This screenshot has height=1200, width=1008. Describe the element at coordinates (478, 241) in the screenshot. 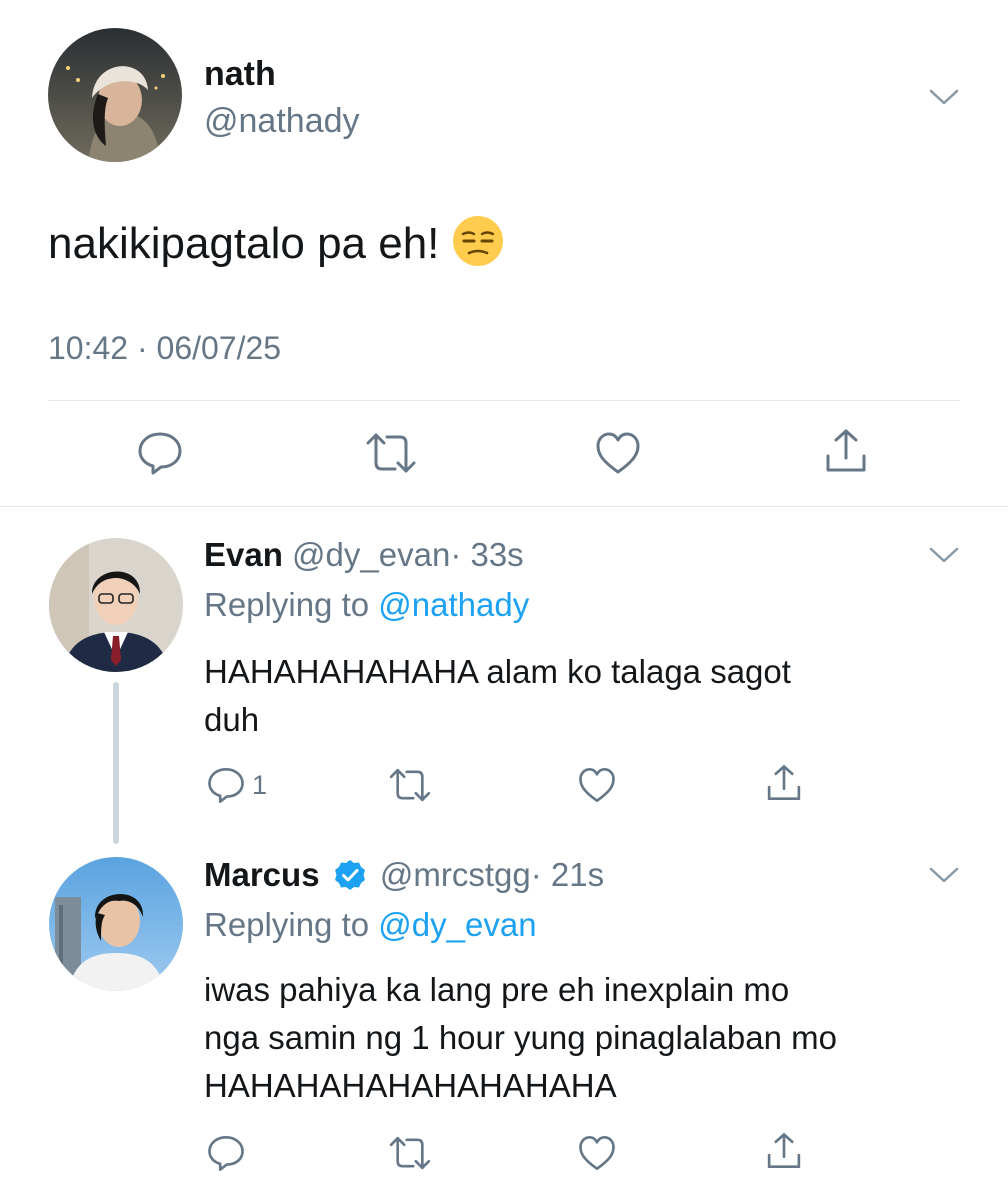

I see `unamused-face-icon` at that location.